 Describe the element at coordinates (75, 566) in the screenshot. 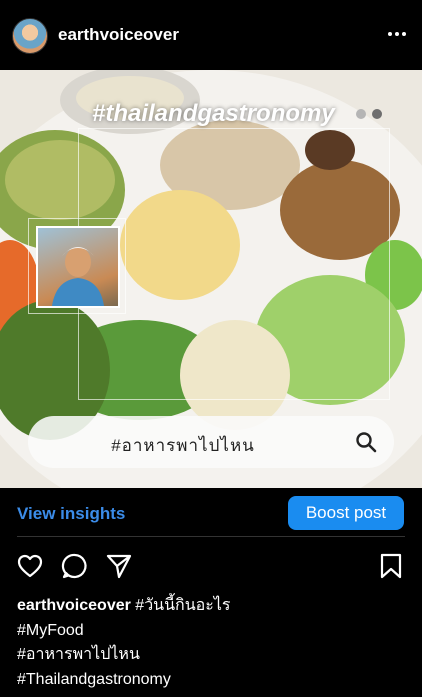

I see `comment-icon` at that location.